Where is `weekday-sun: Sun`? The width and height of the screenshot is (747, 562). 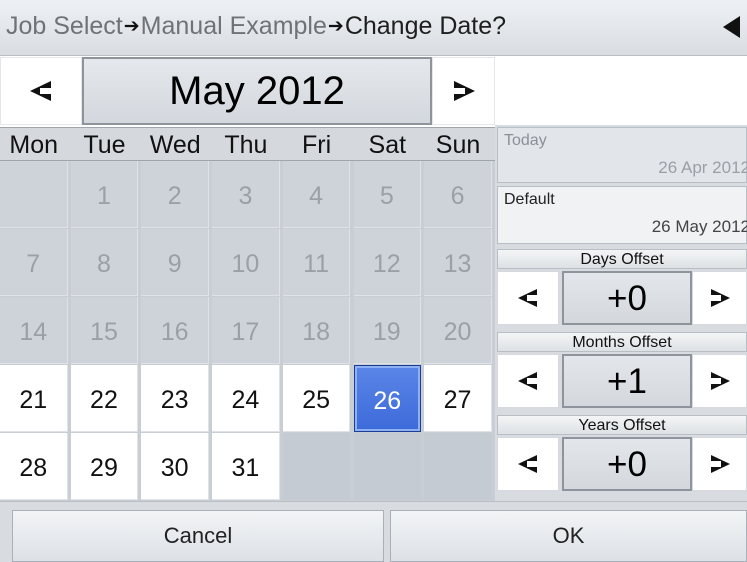 weekday-sun: Sun is located at coordinates (458, 145).